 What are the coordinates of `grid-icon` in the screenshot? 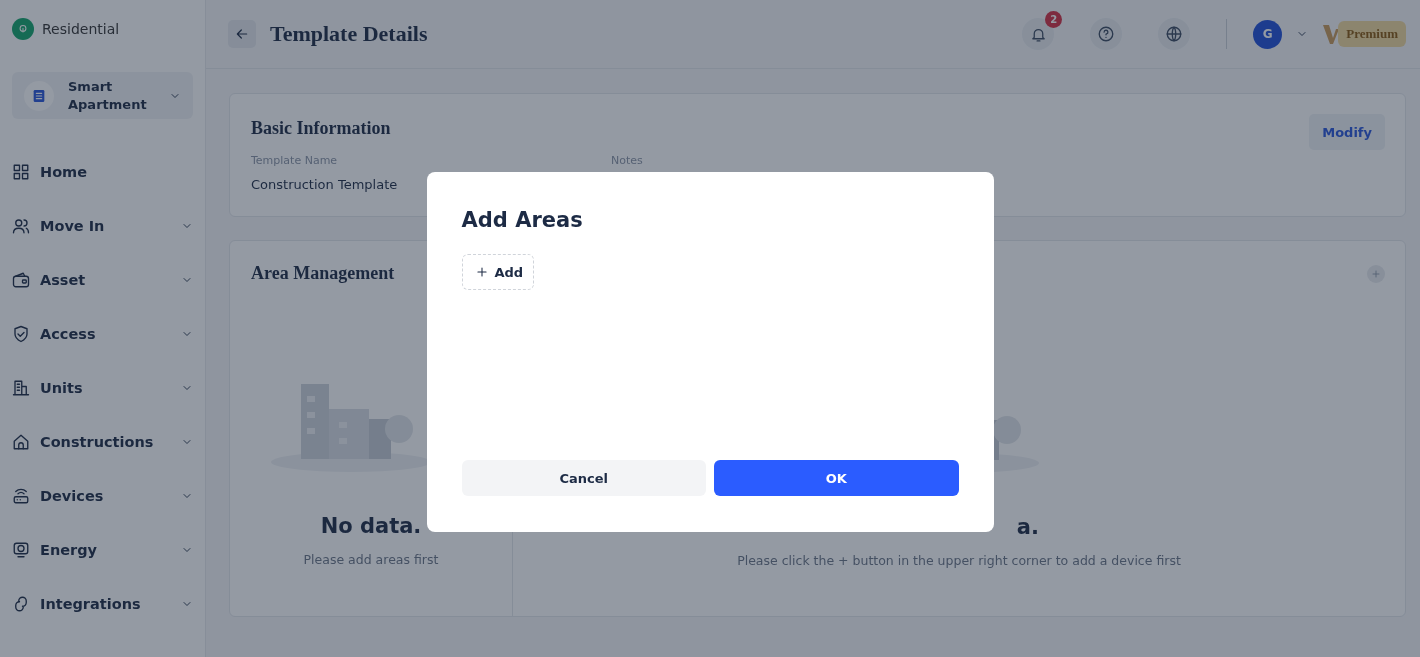 It's located at (21, 172).